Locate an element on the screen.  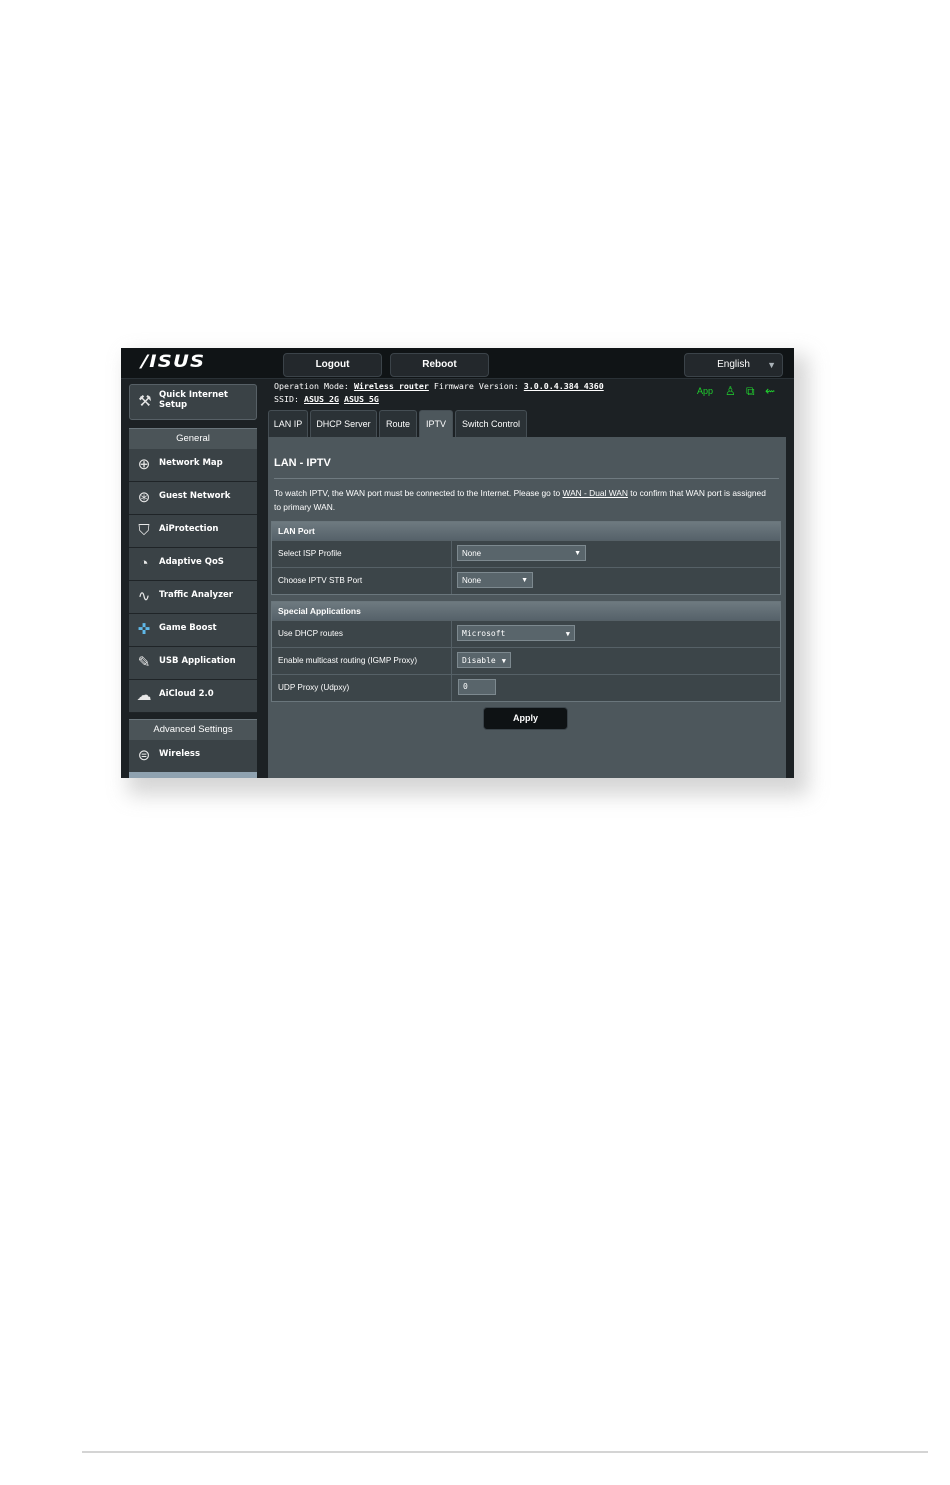
sidebar-item-traffic-analyzer: ∿ Traffic Analyzer is located at coordinates (193, 597).